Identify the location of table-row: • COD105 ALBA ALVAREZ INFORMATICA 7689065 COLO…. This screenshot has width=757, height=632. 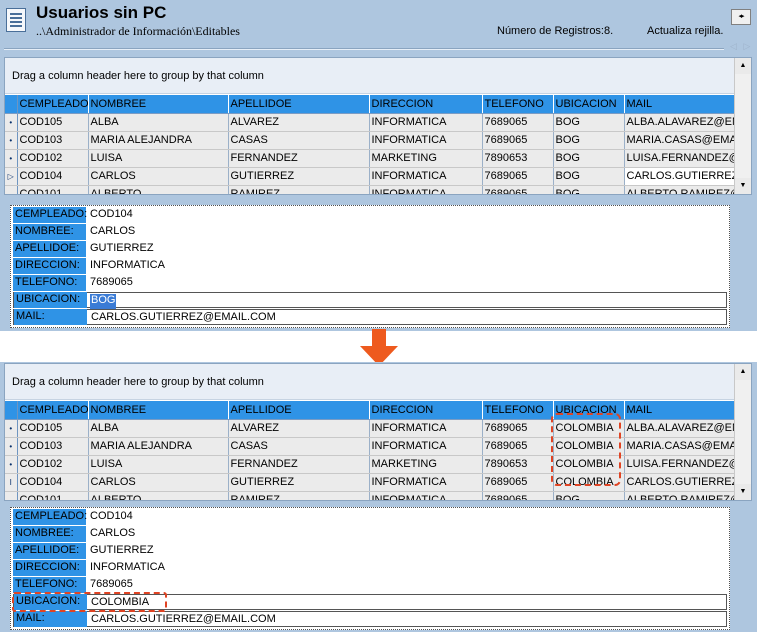
(371, 428).